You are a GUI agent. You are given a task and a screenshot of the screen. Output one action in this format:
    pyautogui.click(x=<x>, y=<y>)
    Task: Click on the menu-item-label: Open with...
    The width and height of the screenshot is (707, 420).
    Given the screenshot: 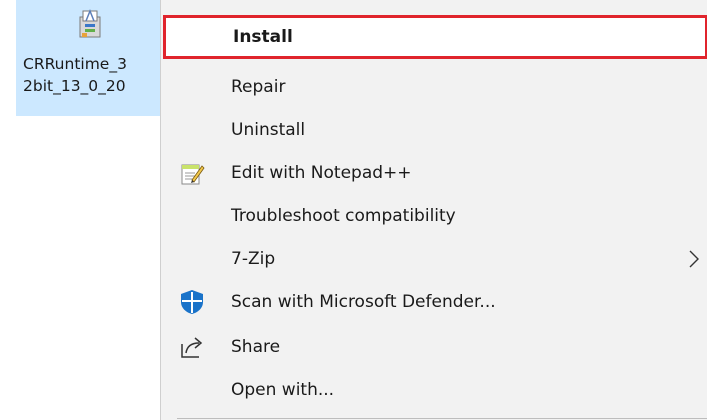 What is the action you would take?
    pyautogui.click(x=283, y=390)
    